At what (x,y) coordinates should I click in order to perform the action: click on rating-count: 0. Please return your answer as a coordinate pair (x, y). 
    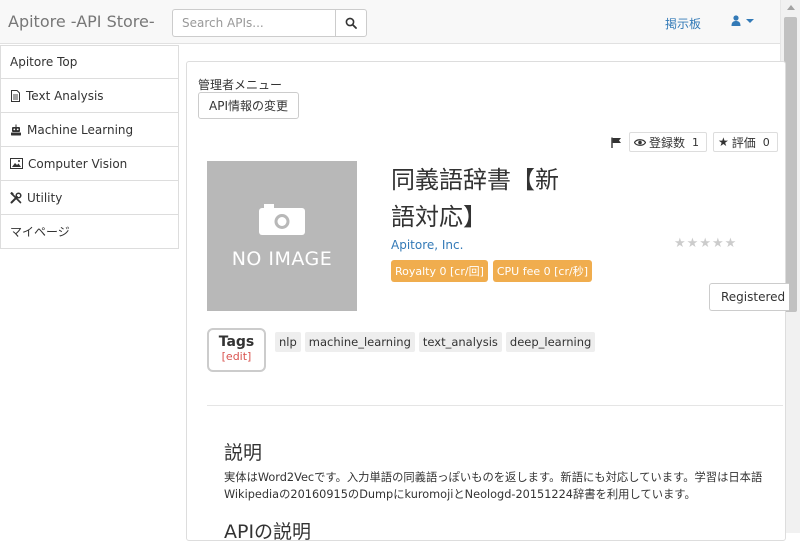
    Looking at the image, I should click on (766, 142).